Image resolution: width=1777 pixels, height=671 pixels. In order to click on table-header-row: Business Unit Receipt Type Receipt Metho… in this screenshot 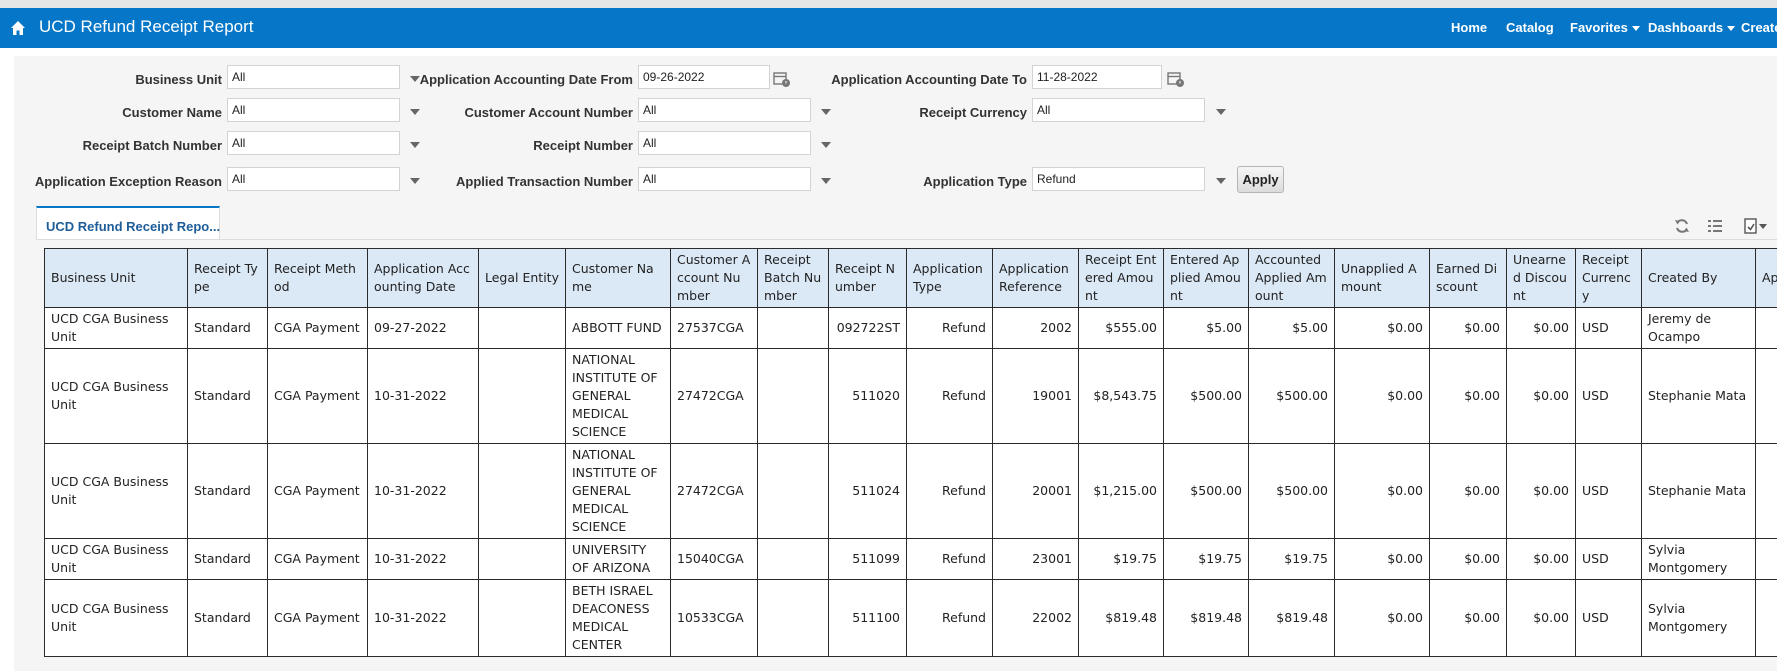, I will do `click(910, 278)`.